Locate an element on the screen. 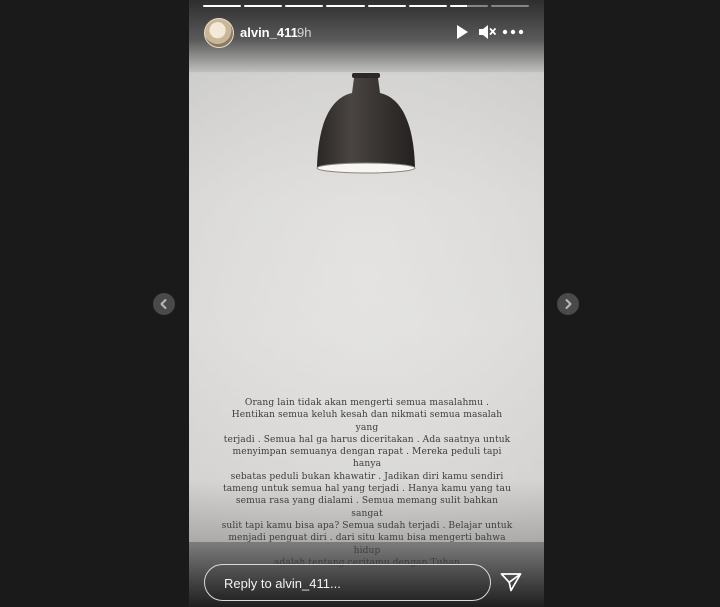  reply-input is located at coordinates (349, 583).